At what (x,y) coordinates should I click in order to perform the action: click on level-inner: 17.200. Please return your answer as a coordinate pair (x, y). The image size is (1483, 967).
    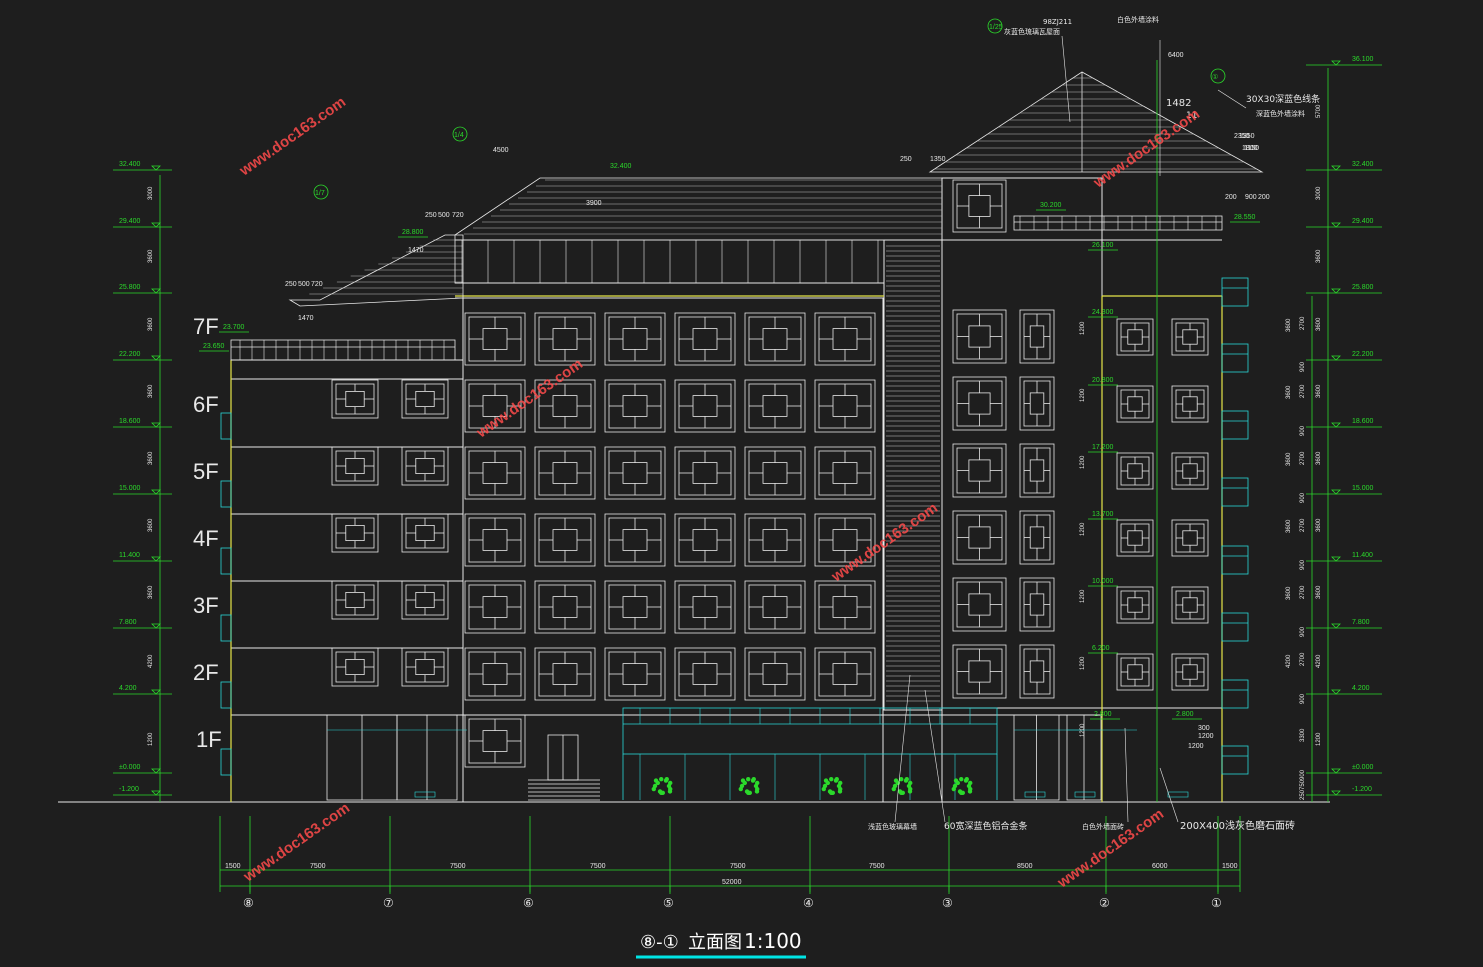
    Looking at the image, I should click on (1103, 447).